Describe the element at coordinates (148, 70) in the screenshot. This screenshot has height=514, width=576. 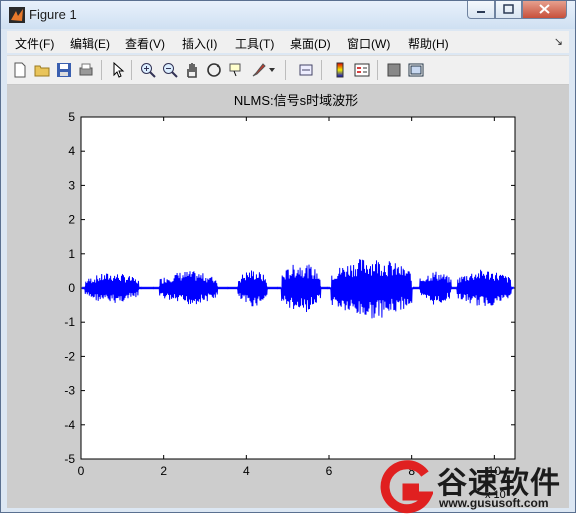
I see `zoom-in-icon` at that location.